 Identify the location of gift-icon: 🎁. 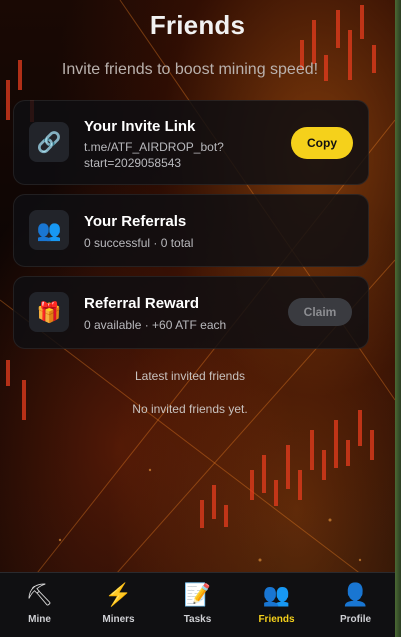
(49, 312).